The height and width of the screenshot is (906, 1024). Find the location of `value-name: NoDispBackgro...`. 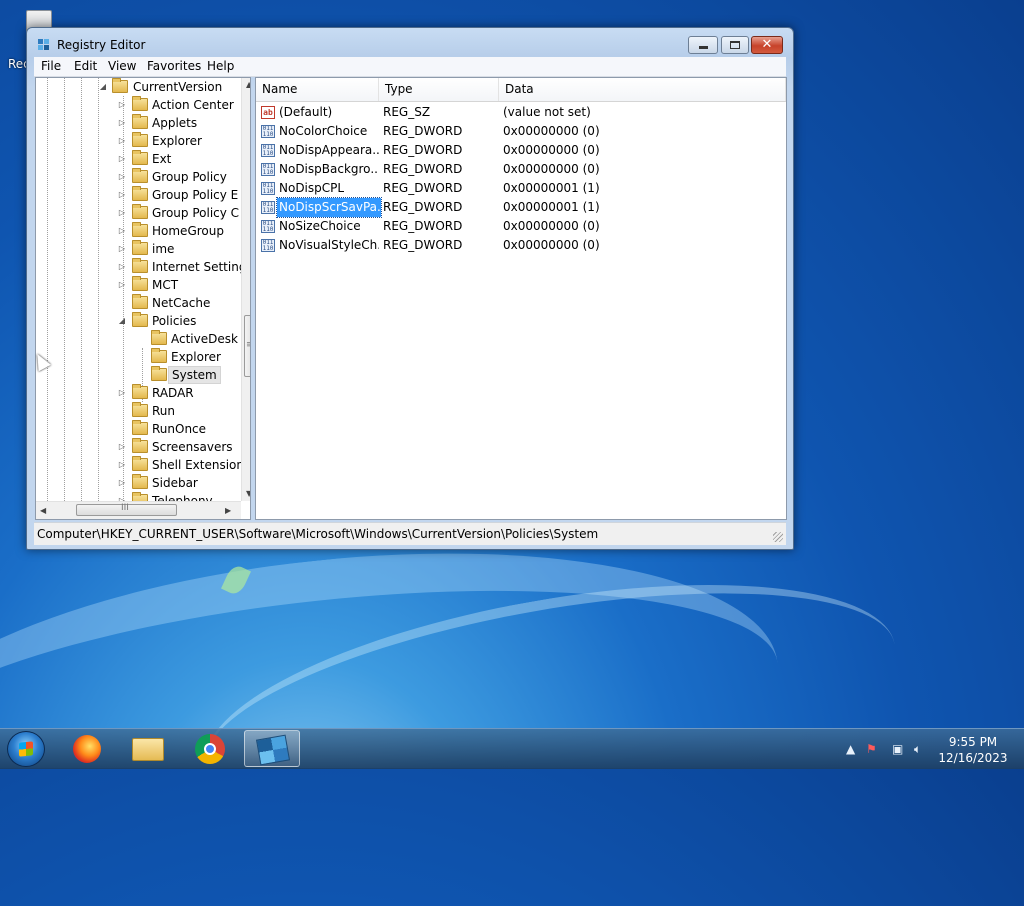

value-name: NoDispBackgro... is located at coordinates (329, 169).